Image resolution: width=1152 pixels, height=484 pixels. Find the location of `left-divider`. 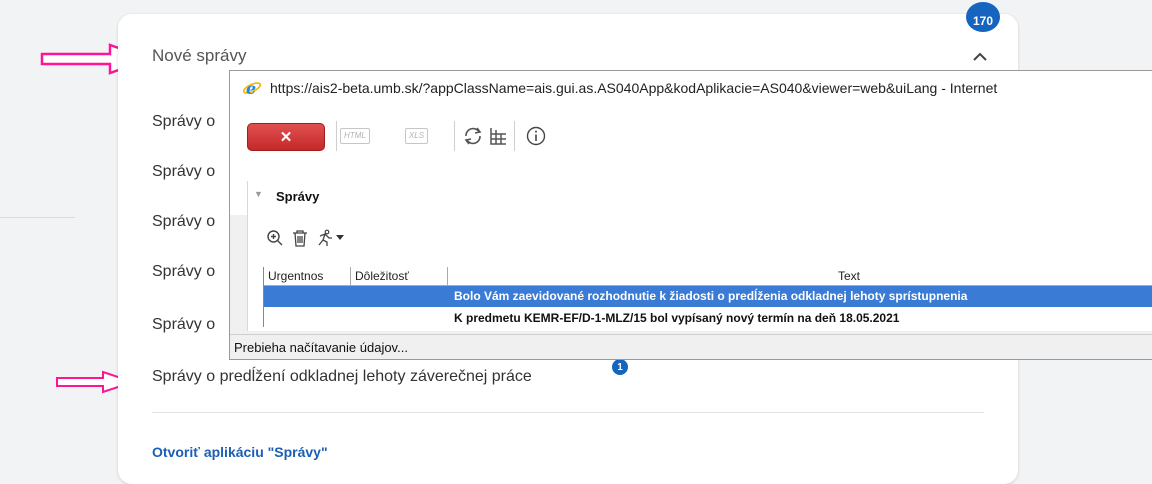

left-divider is located at coordinates (37, 217).